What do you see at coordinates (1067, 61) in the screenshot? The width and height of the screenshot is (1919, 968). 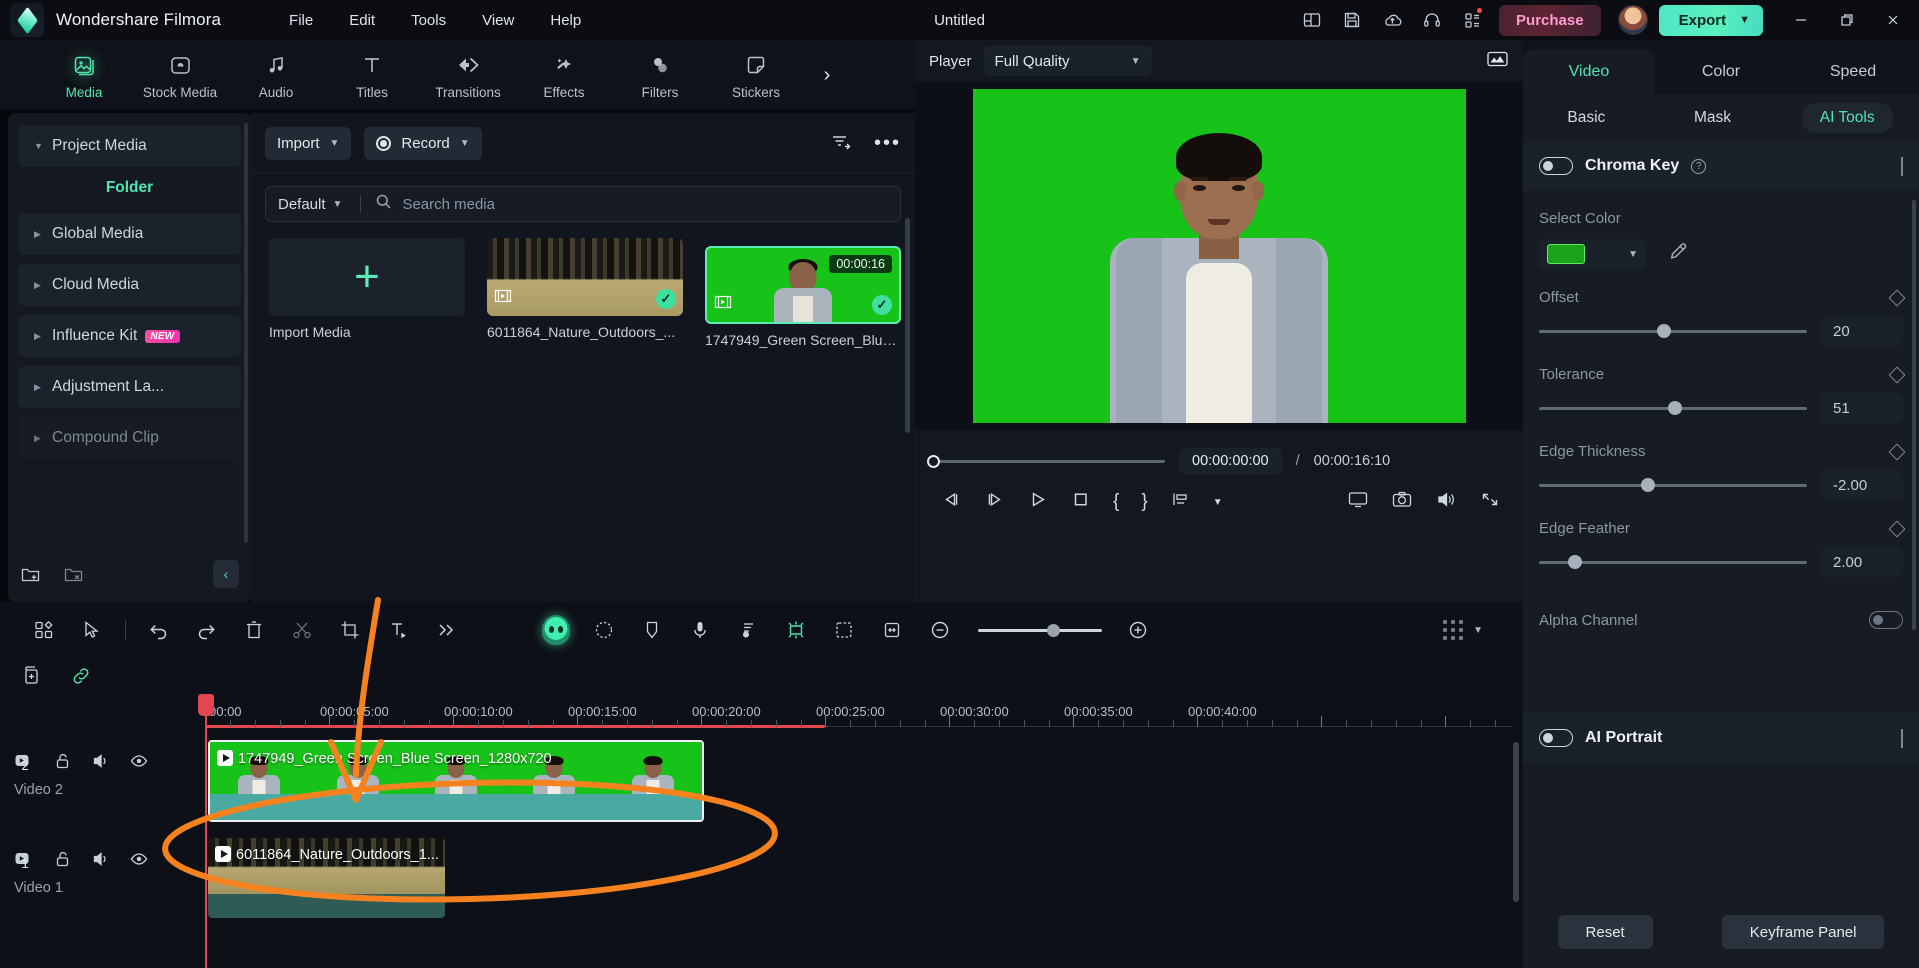 I see `quality-dropdown: Full Quality ▼` at bounding box center [1067, 61].